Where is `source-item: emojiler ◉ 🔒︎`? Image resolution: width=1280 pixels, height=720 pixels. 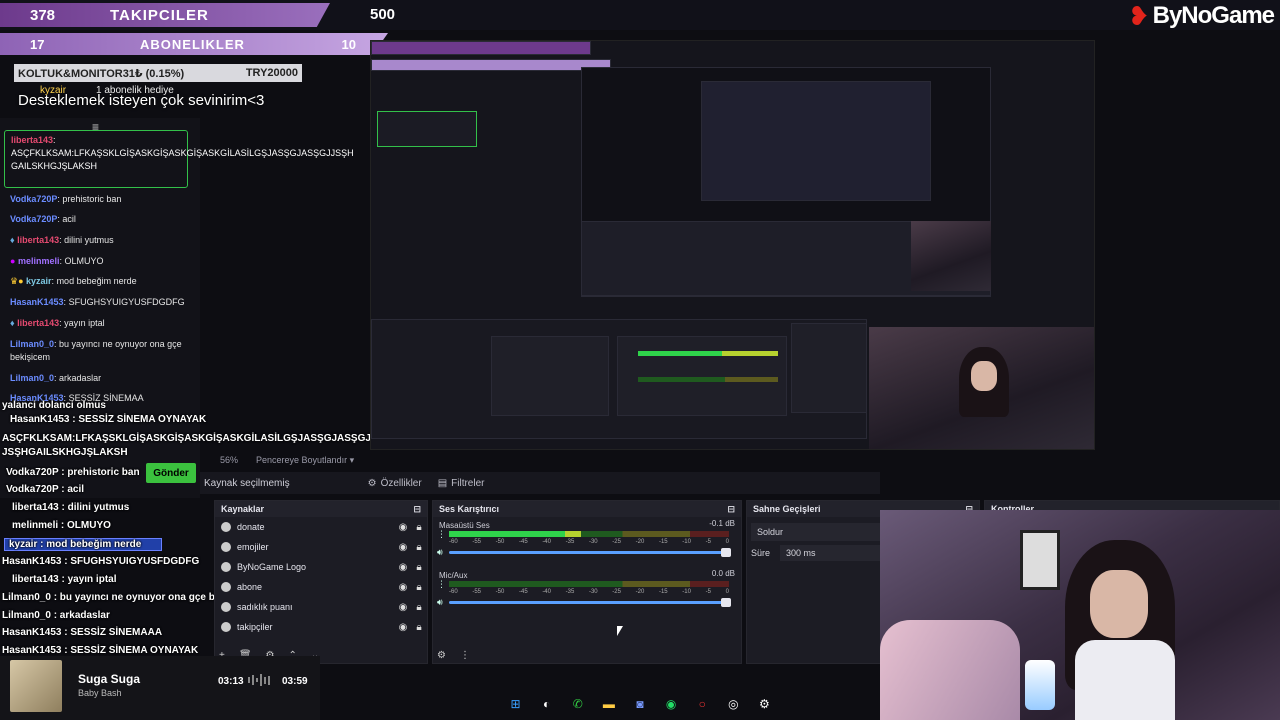 source-item: emojiler ◉ 🔒︎ is located at coordinates (321, 547).